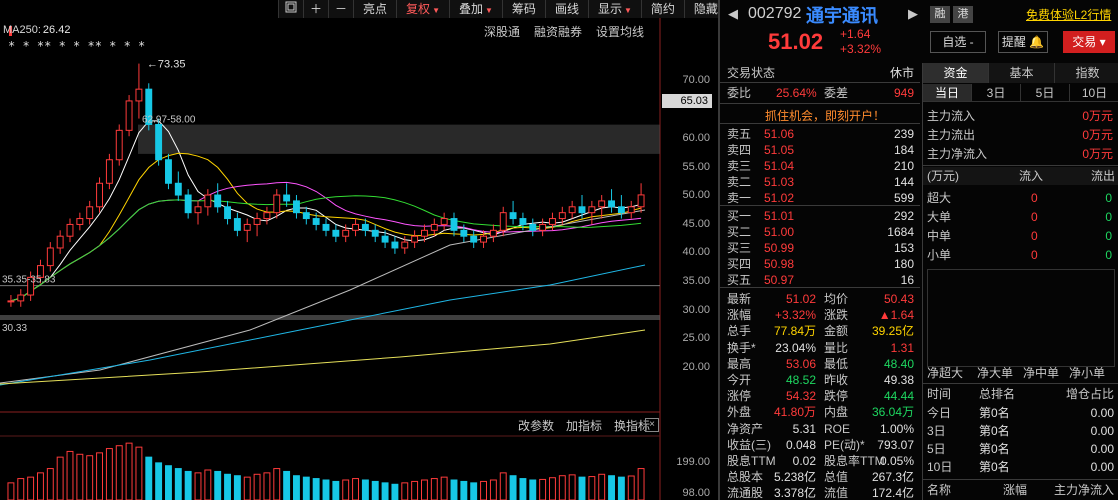 The image size is (1118, 500). I want to click on bid-row: 买五 50.97 16, so click(820, 280).